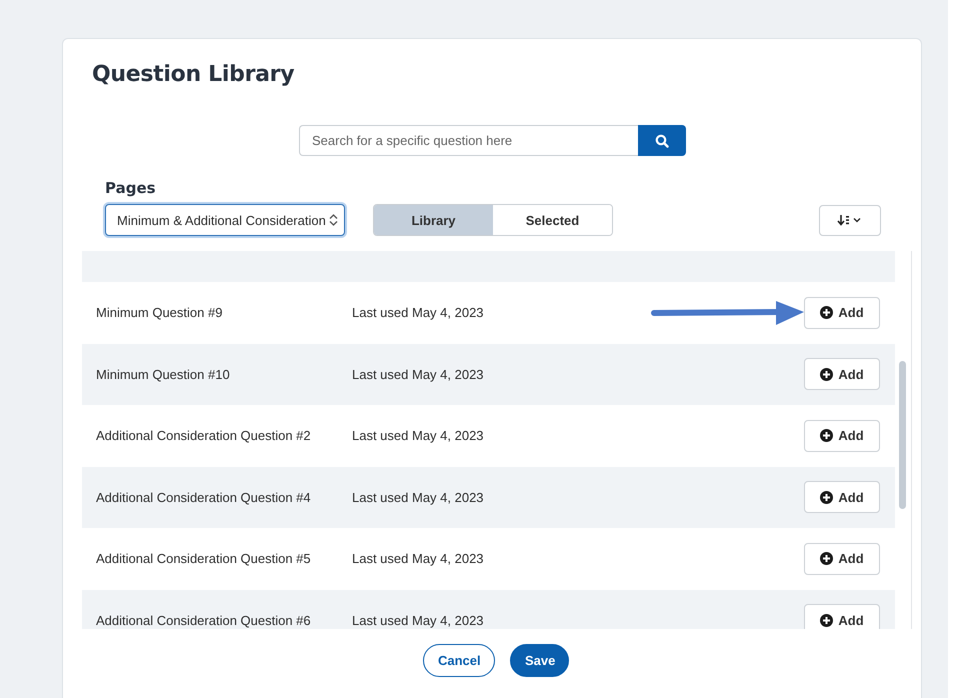 The width and height of the screenshot is (980, 698). Describe the element at coordinates (130, 188) in the screenshot. I see `pages-label: Pages` at that location.